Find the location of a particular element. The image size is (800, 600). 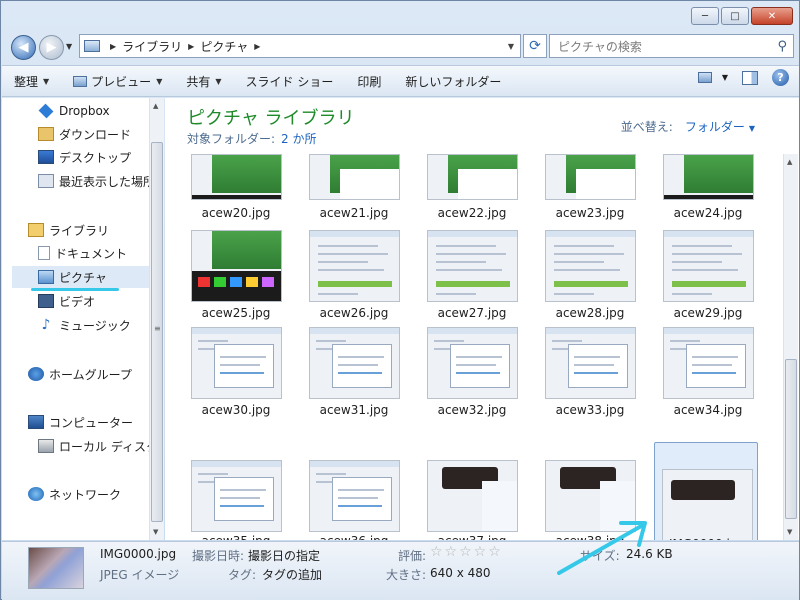

nav-item-downloads: ダウンロード is located at coordinates (93, 134).